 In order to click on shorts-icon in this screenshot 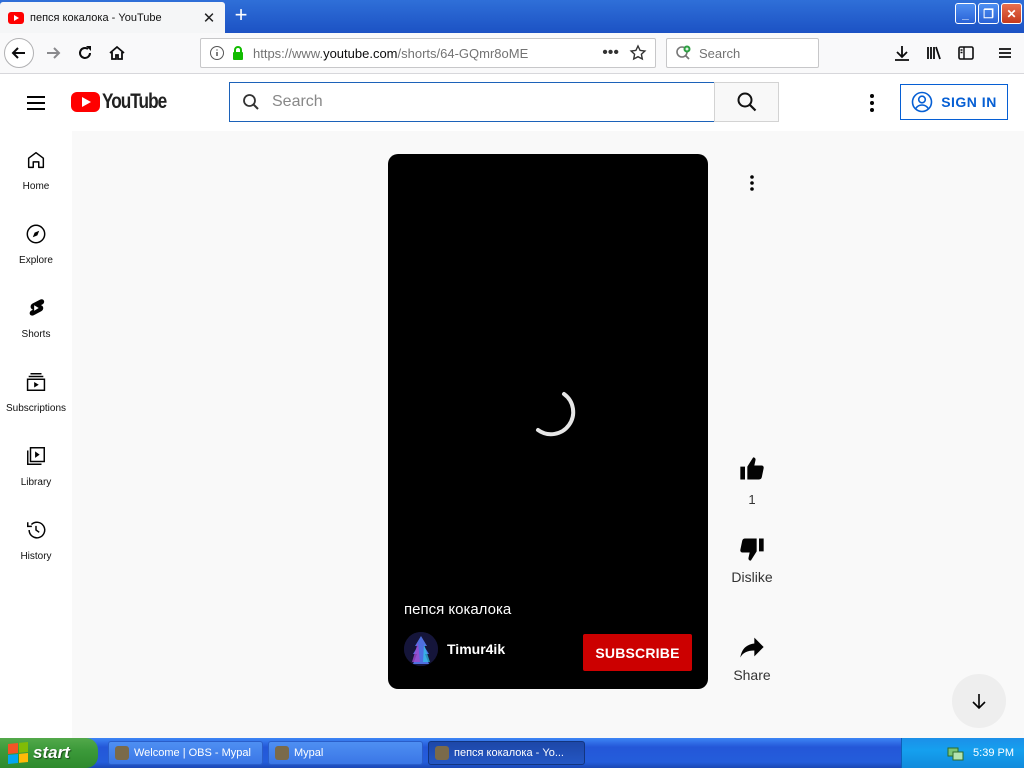, I will do `click(37, 307)`.